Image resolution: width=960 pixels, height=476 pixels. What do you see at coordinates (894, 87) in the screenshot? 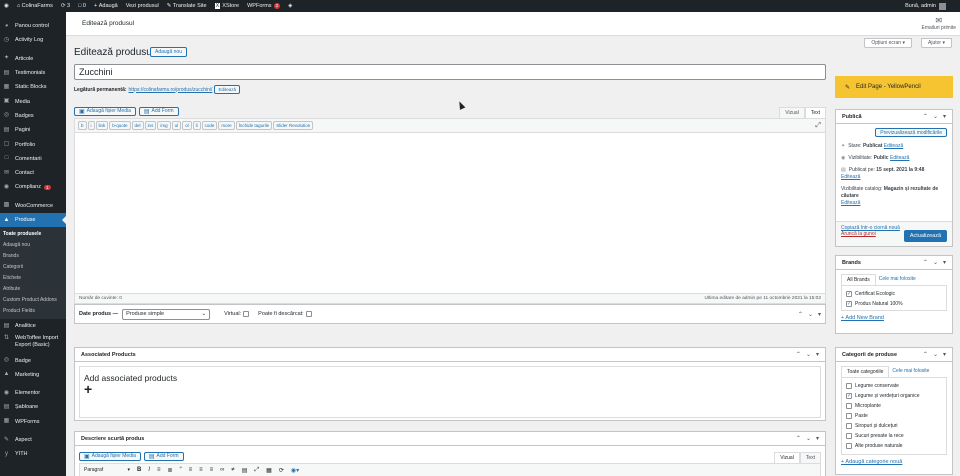
I see `yellowpencil-button: ✎ Edit Page - YellowPencil` at bounding box center [894, 87].